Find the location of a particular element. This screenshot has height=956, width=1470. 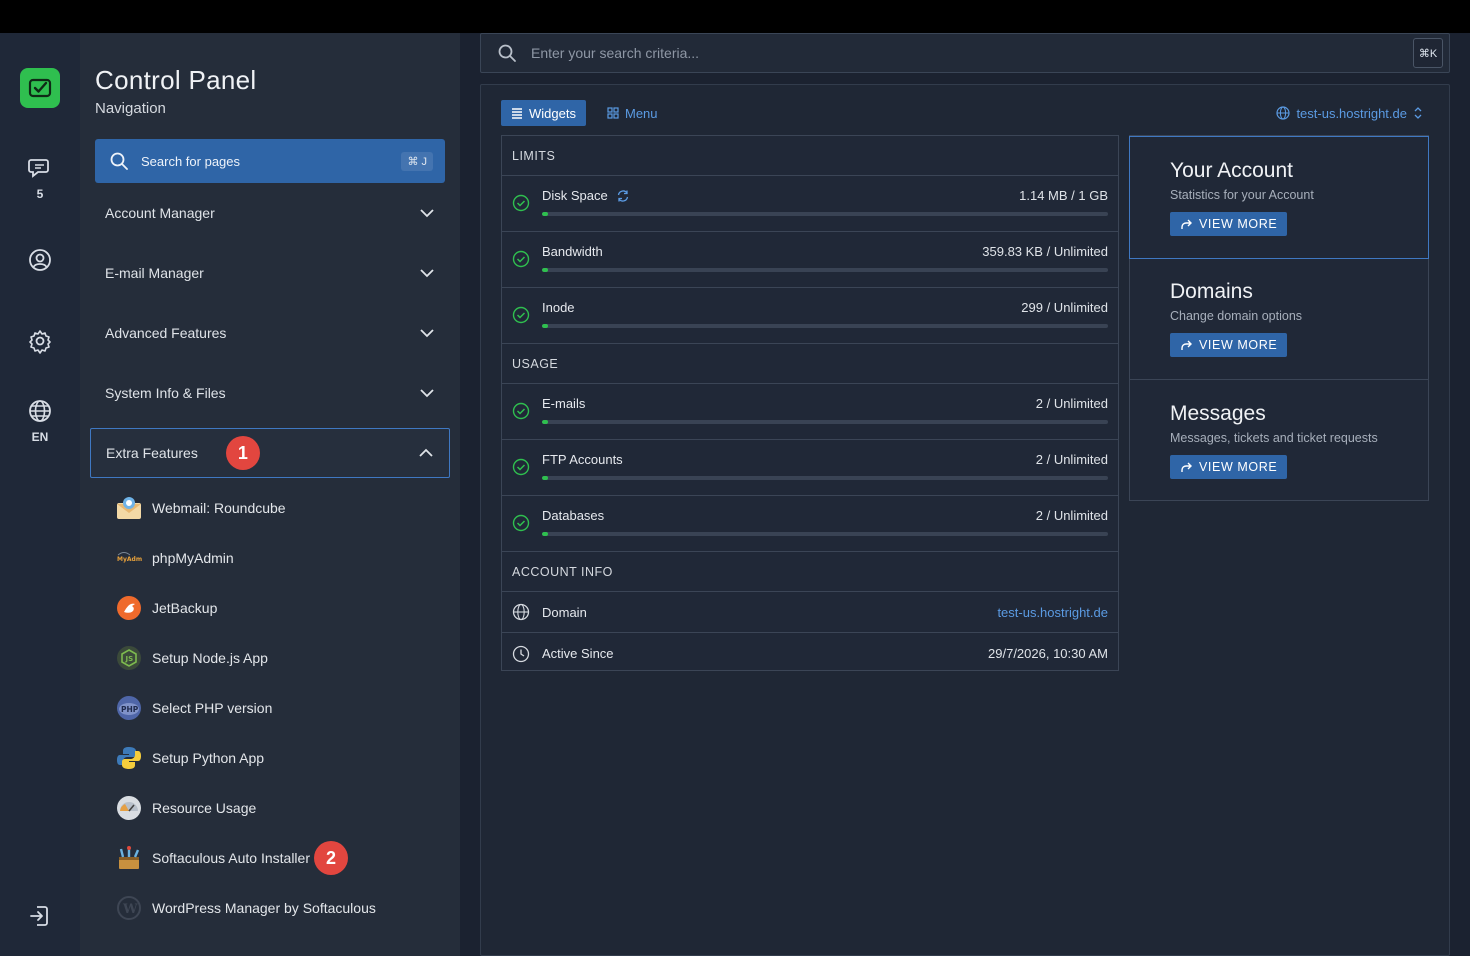

logo-icon is located at coordinates (40, 88).